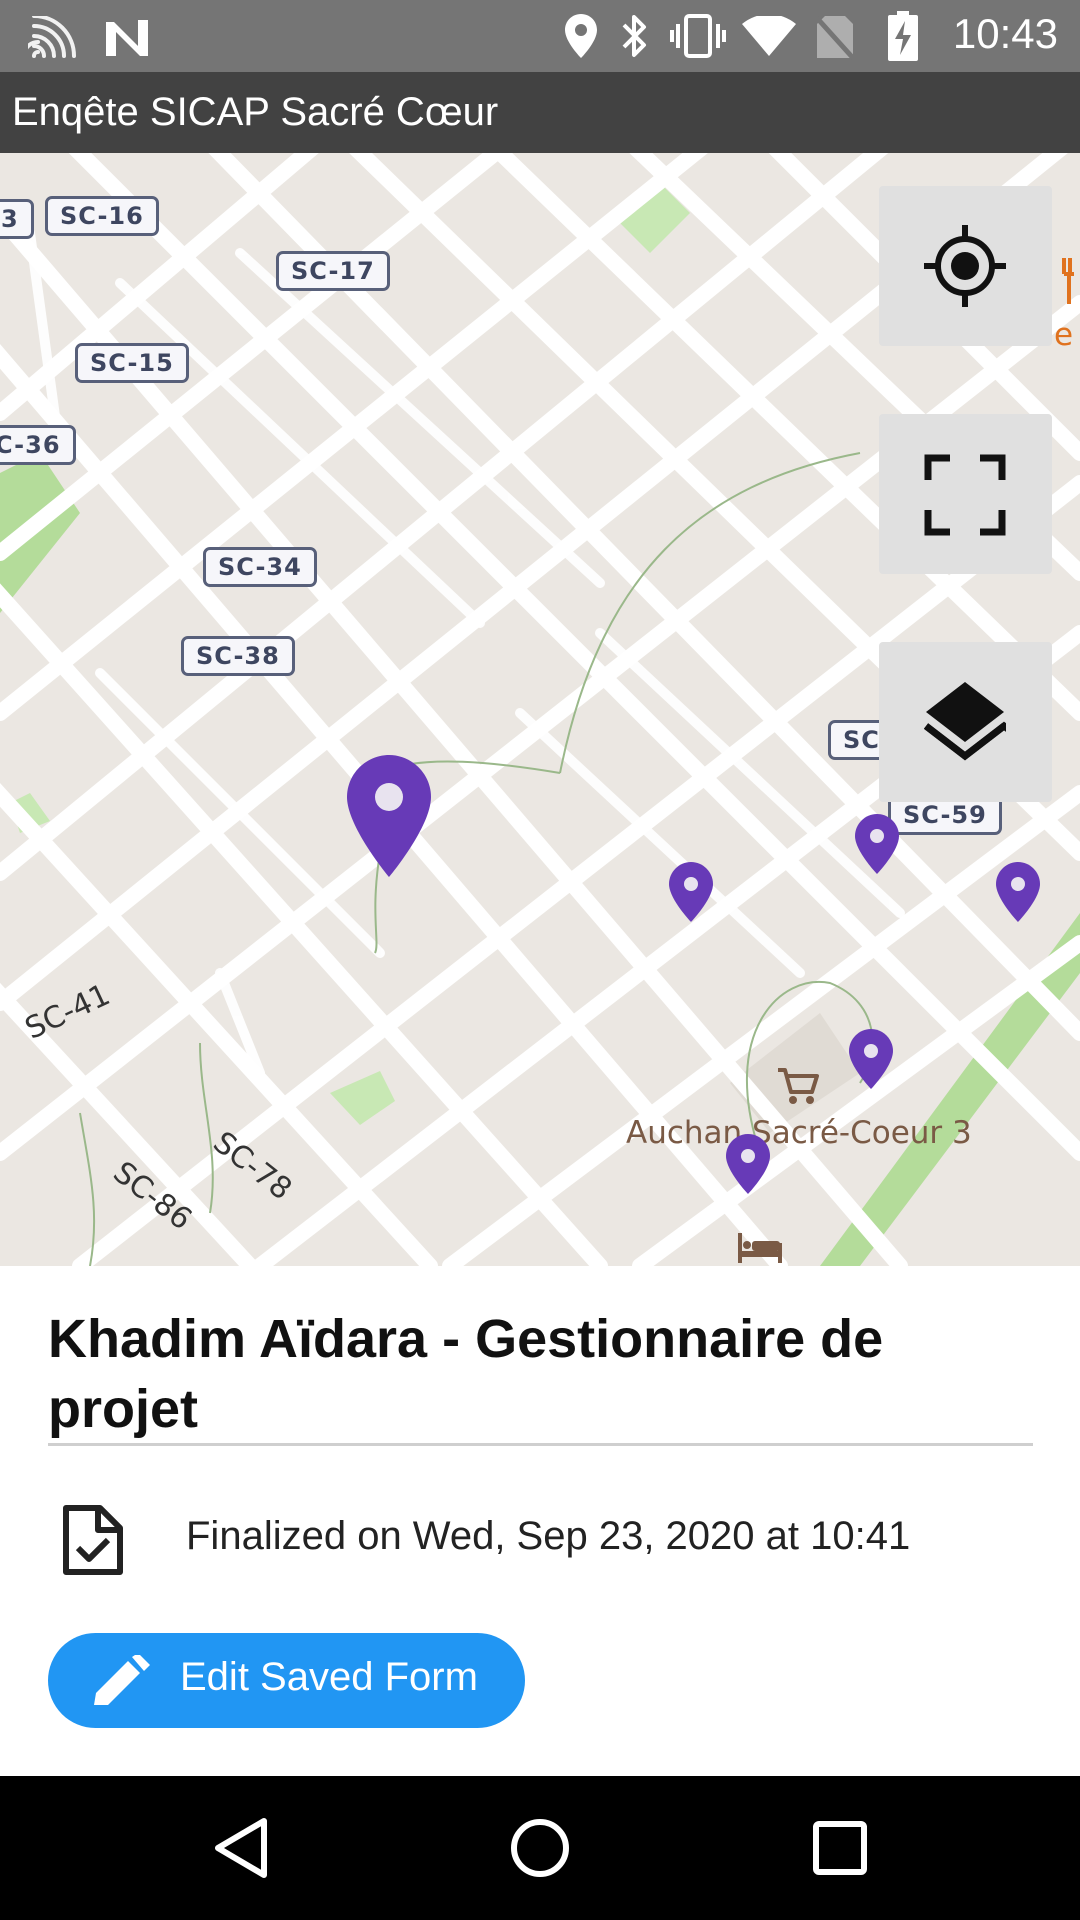 Image resolution: width=1080 pixels, height=1920 pixels. Describe the element at coordinates (1005, 33) in the screenshot. I see `status-time: 10:43` at that location.